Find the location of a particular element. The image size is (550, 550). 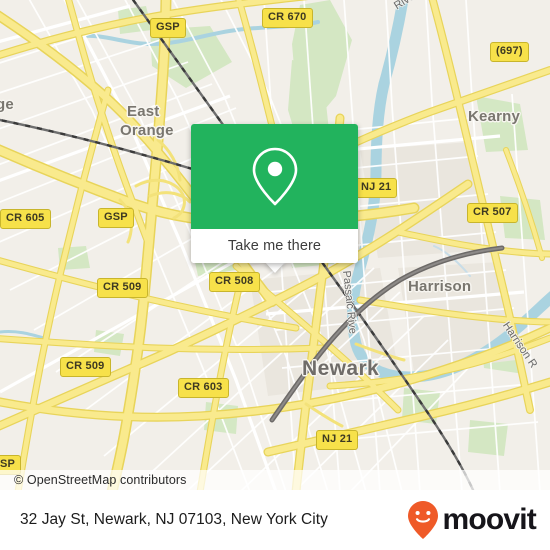

marker-card-header is located at coordinates (274, 176).